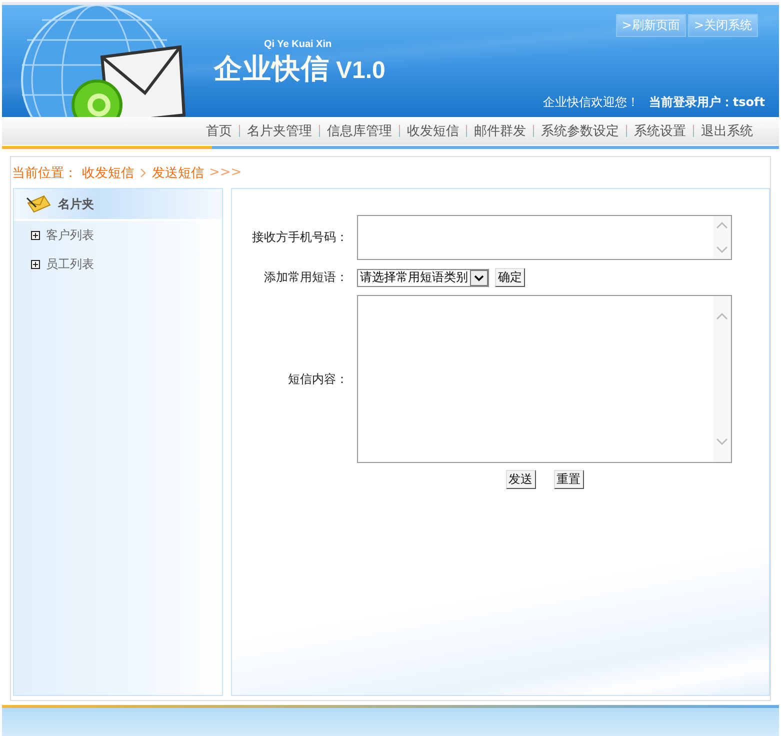 The height and width of the screenshot is (736, 781). I want to click on phone-textarea, so click(544, 237).